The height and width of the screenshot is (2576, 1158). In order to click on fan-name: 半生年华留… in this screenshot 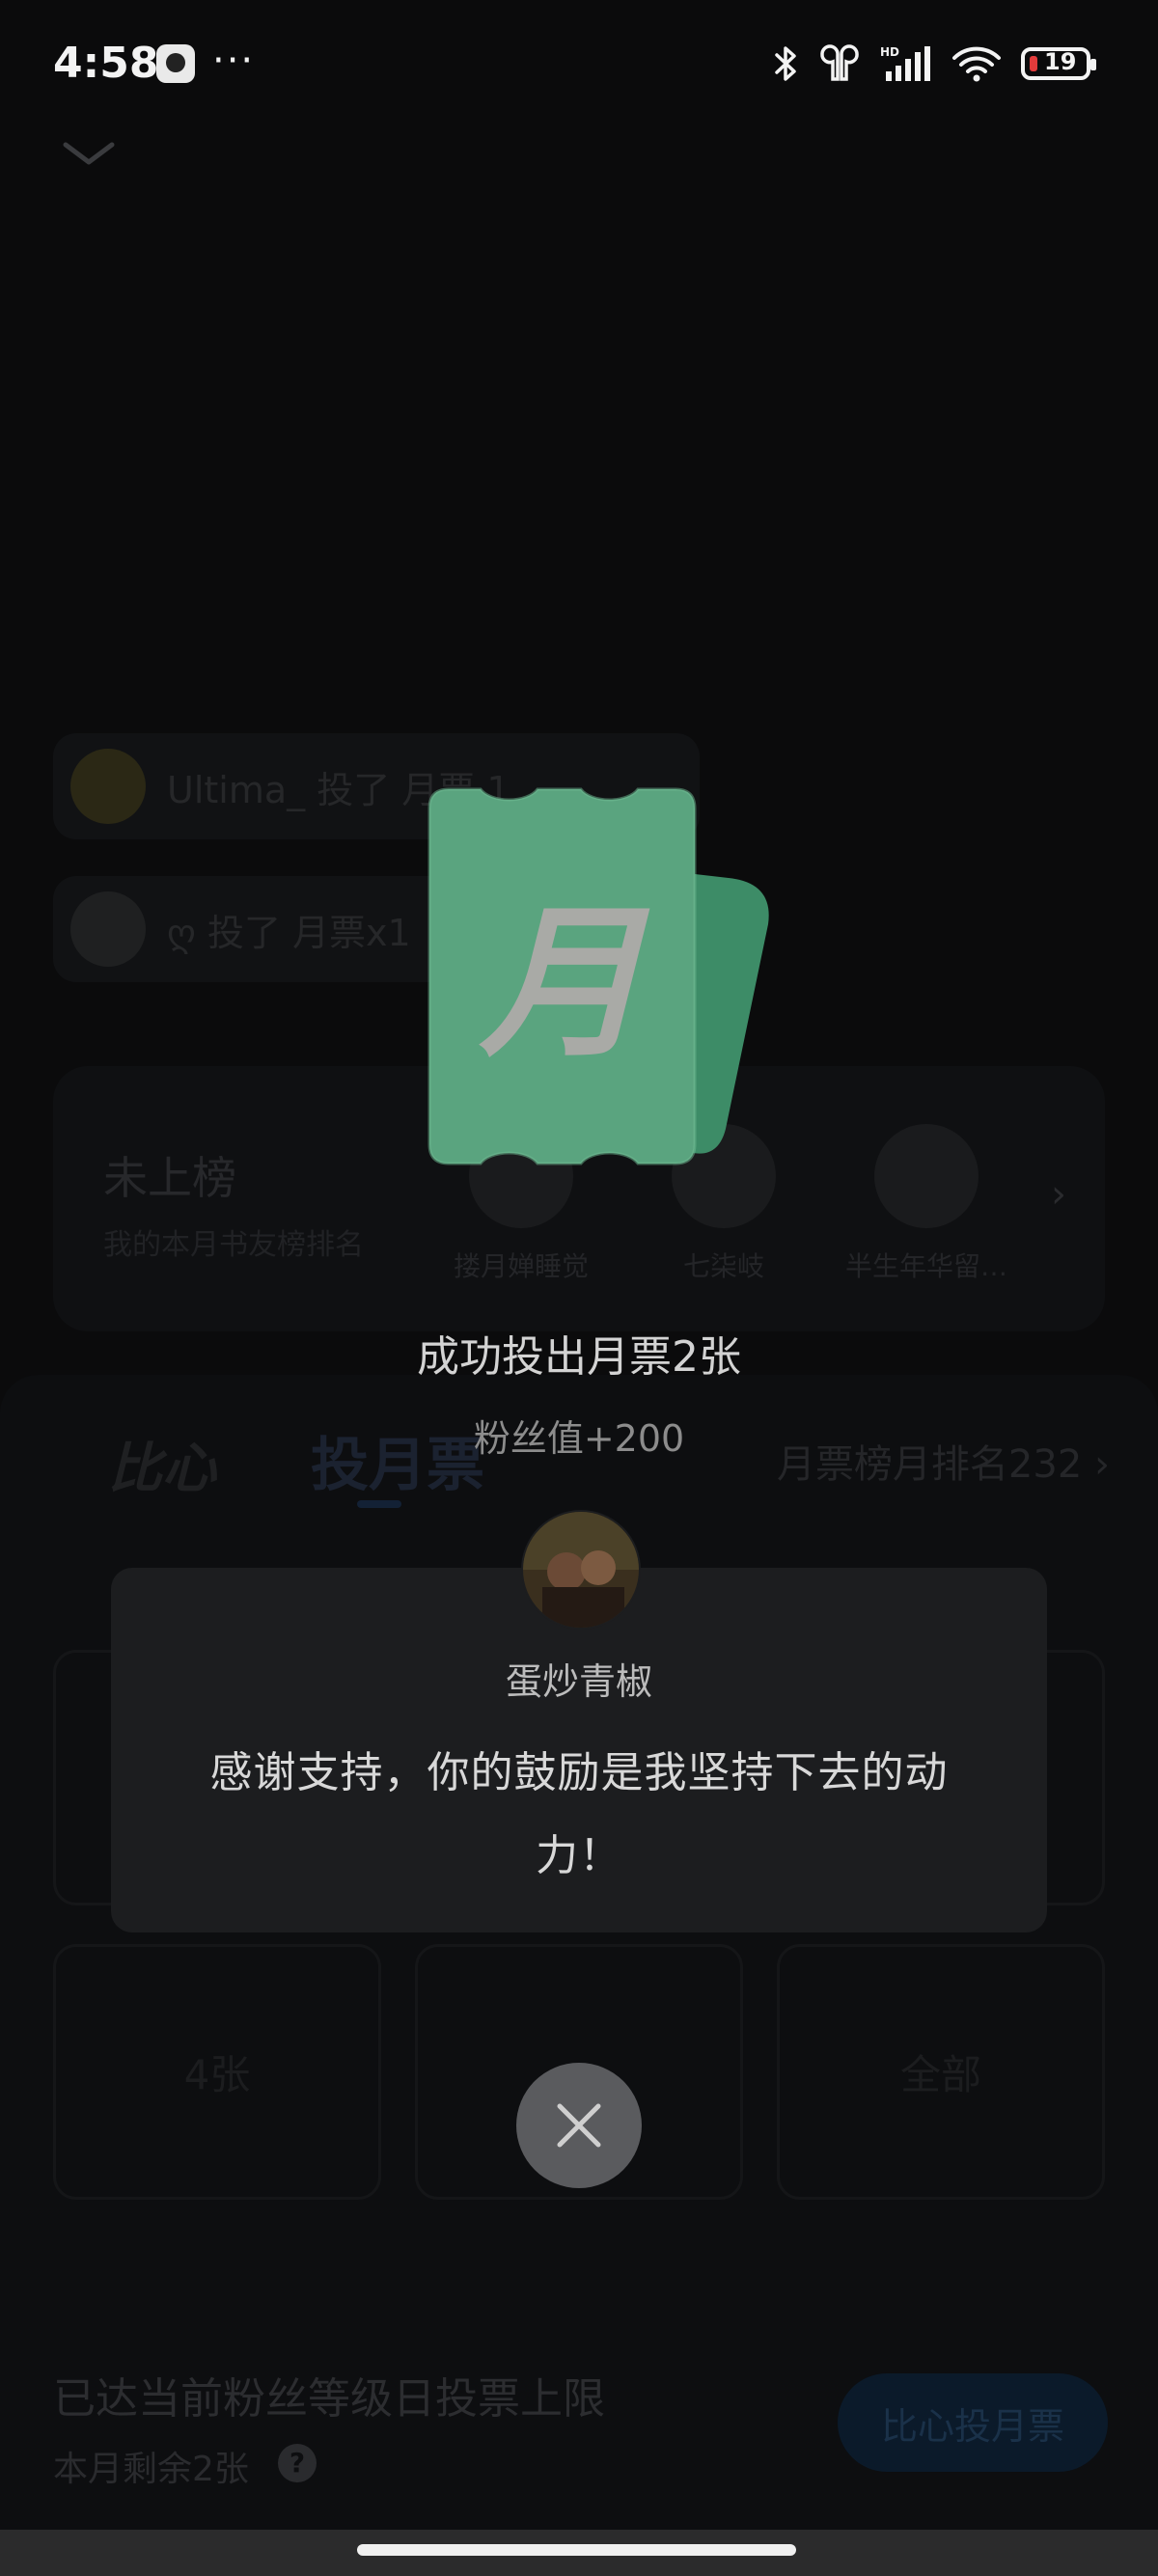, I will do `click(925, 1266)`.